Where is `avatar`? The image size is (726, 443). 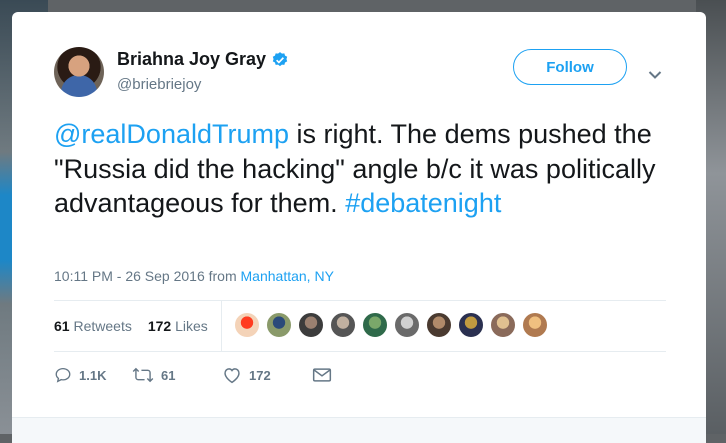
avatar is located at coordinates (79, 72).